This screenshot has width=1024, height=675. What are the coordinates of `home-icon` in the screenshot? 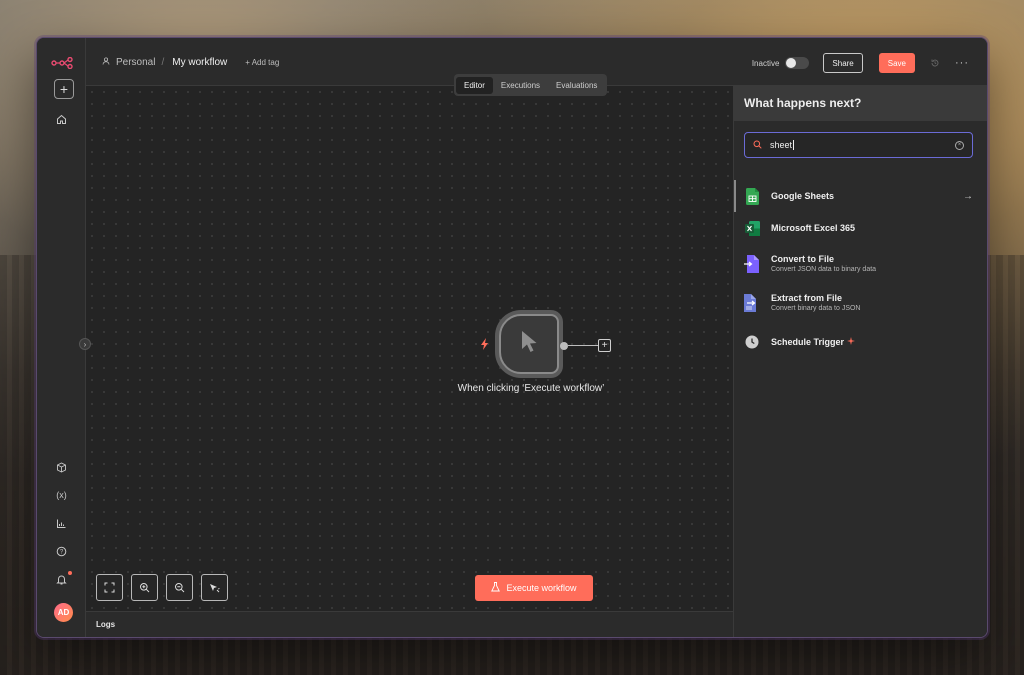 It's located at (61, 119).